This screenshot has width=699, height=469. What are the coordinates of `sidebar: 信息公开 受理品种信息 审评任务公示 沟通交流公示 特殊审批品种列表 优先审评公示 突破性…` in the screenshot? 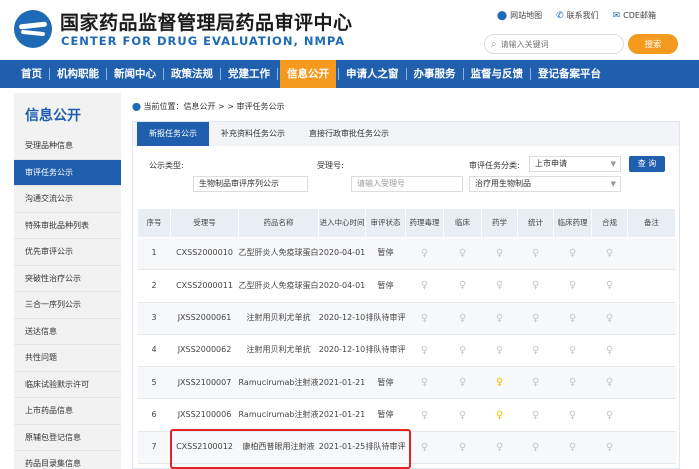 It's located at (67, 281).